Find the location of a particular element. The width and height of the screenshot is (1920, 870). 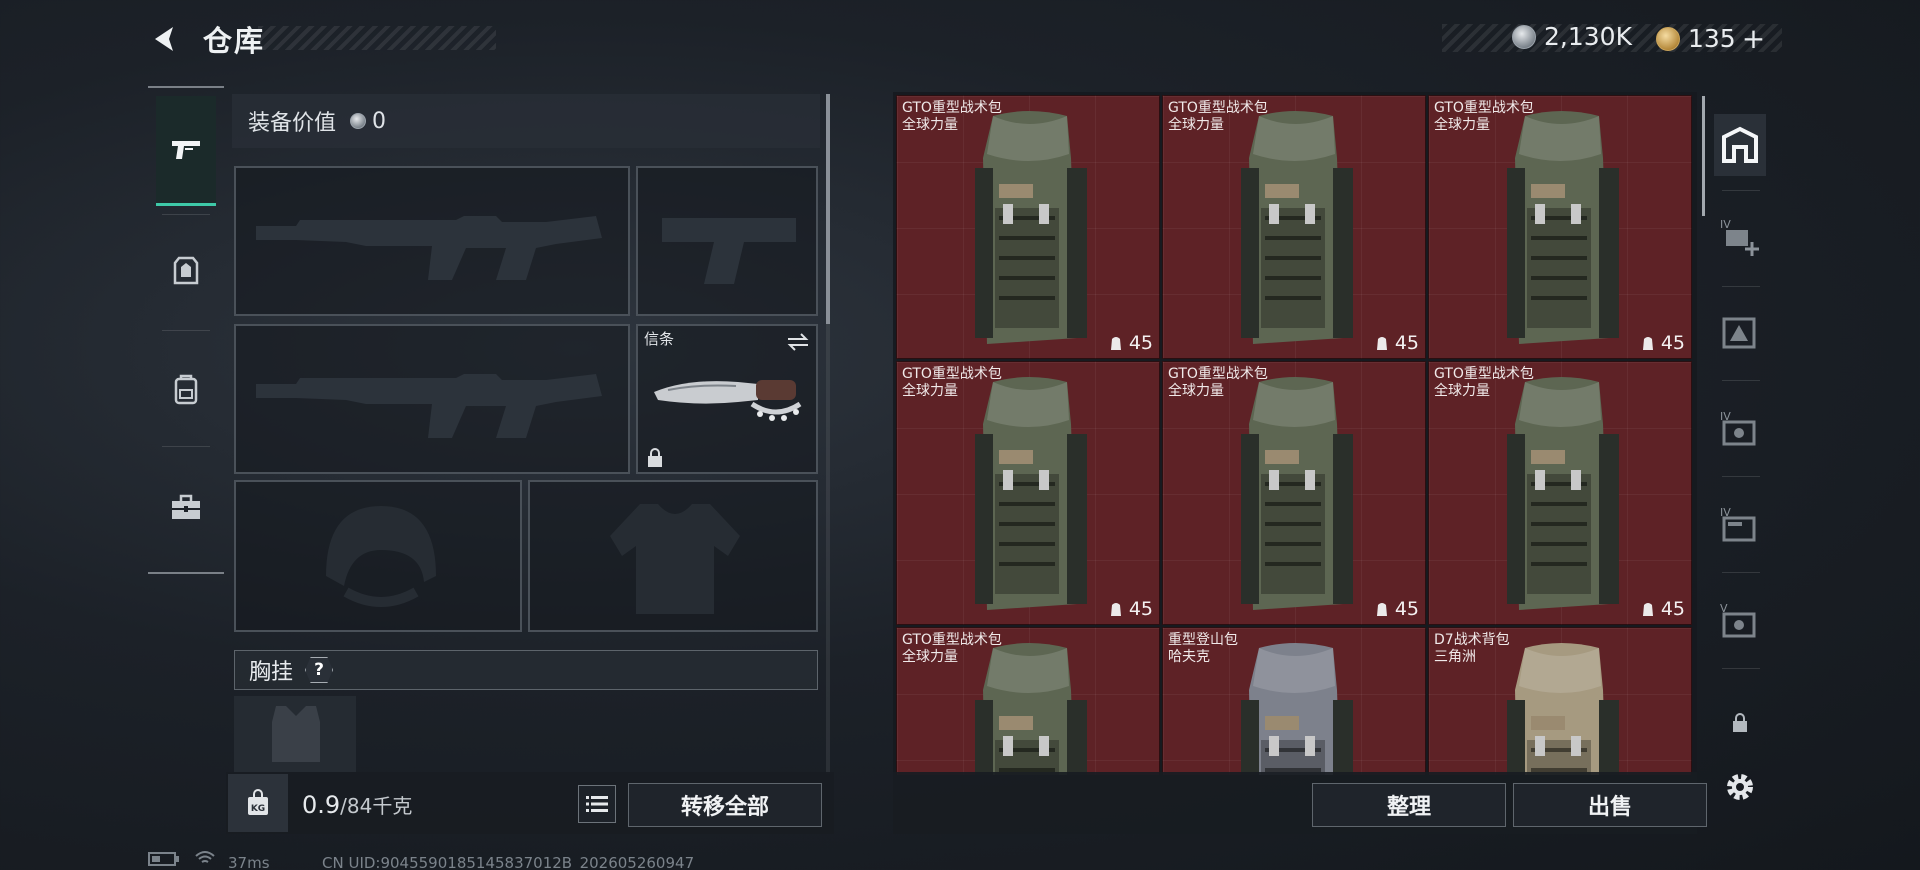

gold-coin-icon is located at coordinates (1668, 38).